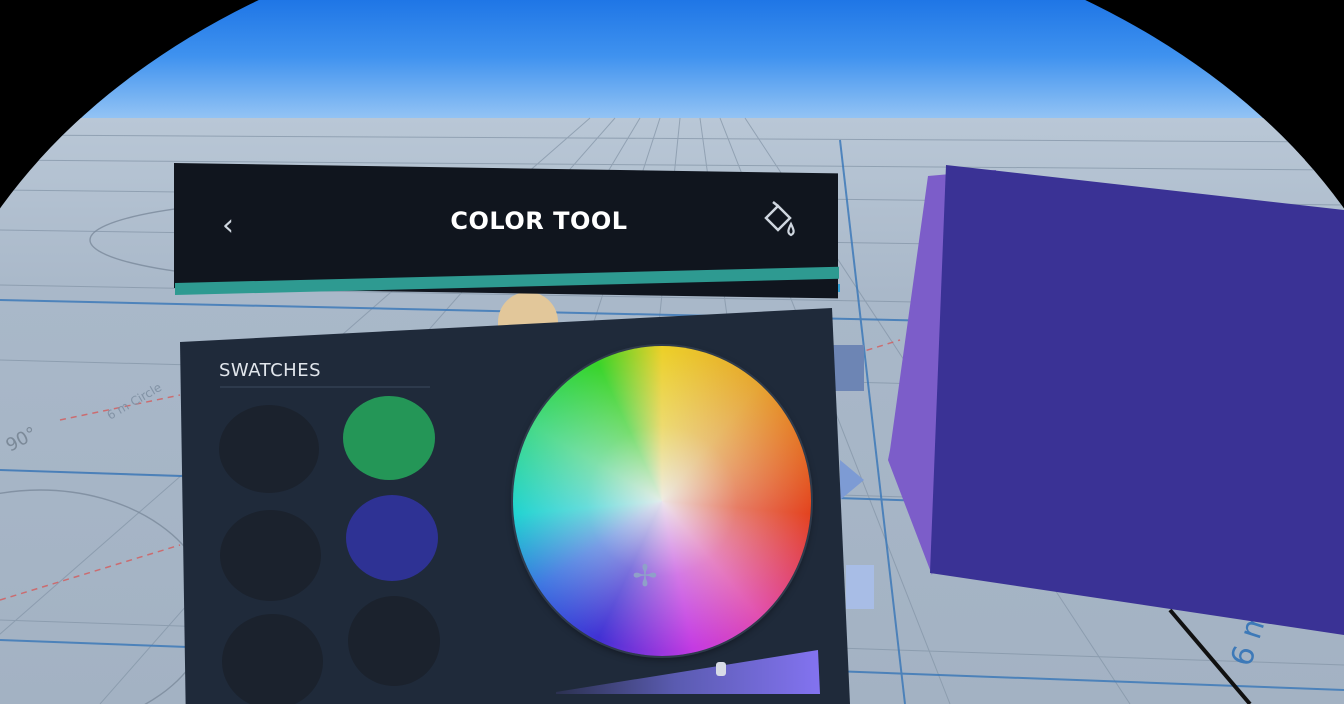 The height and width of the screenshot is (704, 1344). Describe the element at coordinates (21, 440) in the screenshot. I see `angle-label: 90°` at that location.